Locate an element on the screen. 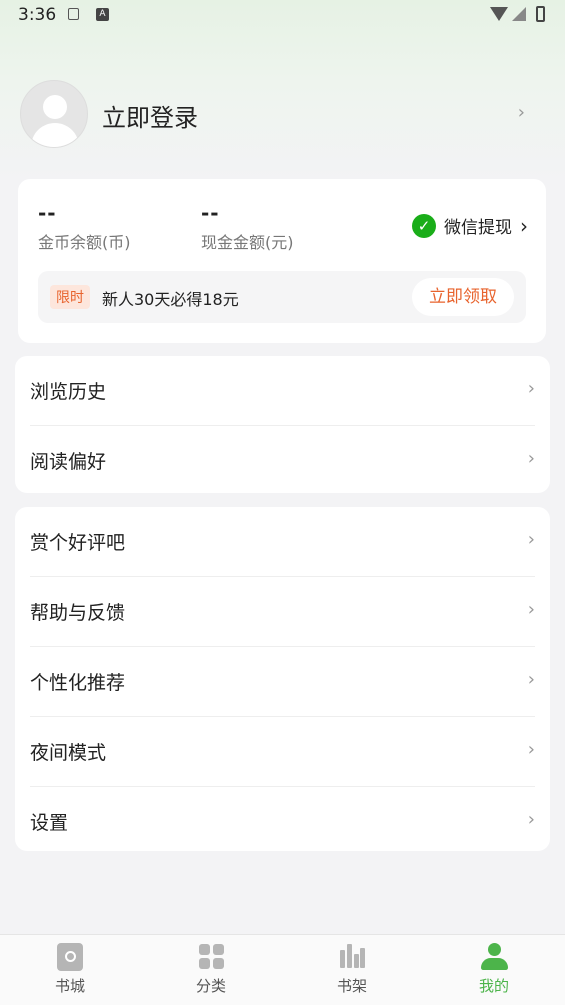  menu-item-history: 浏览历史 › is located at coordinates (282, 391).